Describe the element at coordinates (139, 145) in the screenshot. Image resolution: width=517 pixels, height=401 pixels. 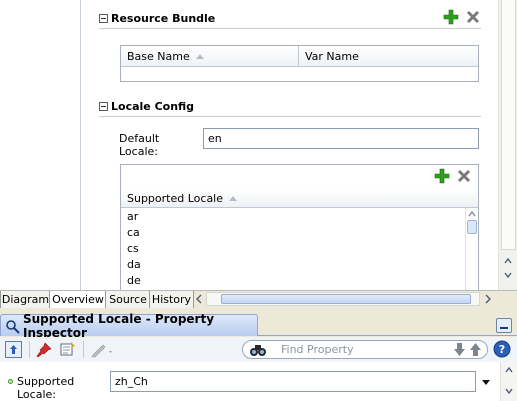
I see `default-locale-label: Default Locale:` at that location.